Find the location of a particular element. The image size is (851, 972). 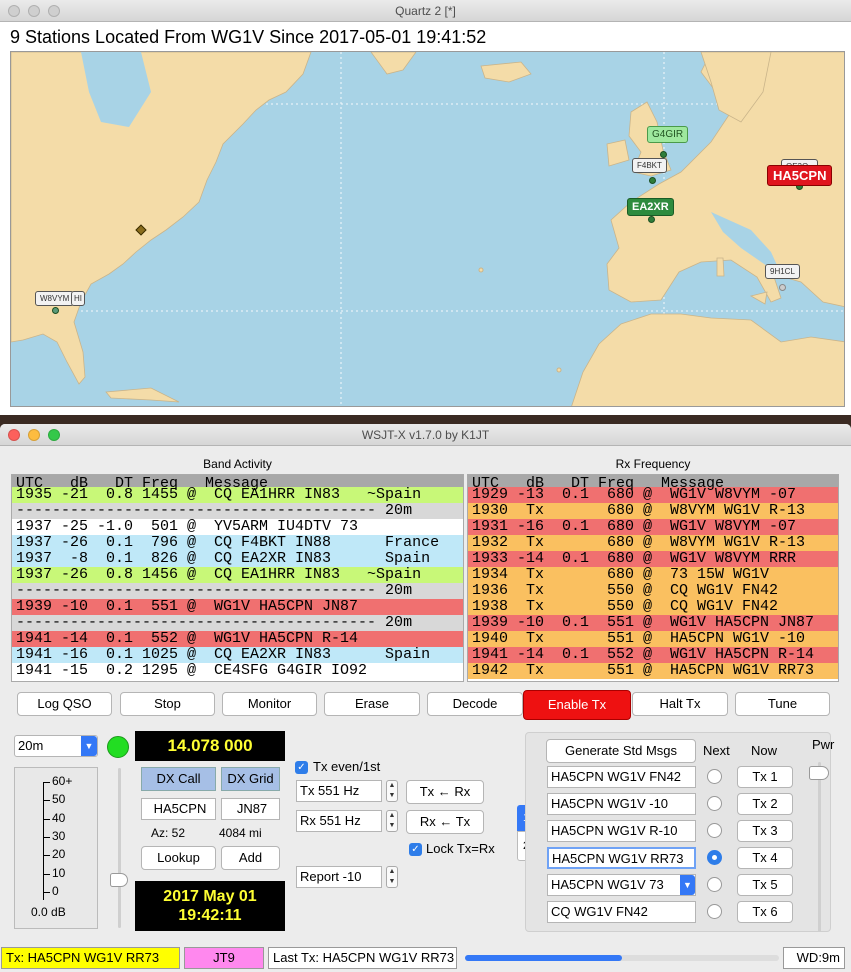

station-label-ea2xr: EA2XR is located at coordinates (650, 207).